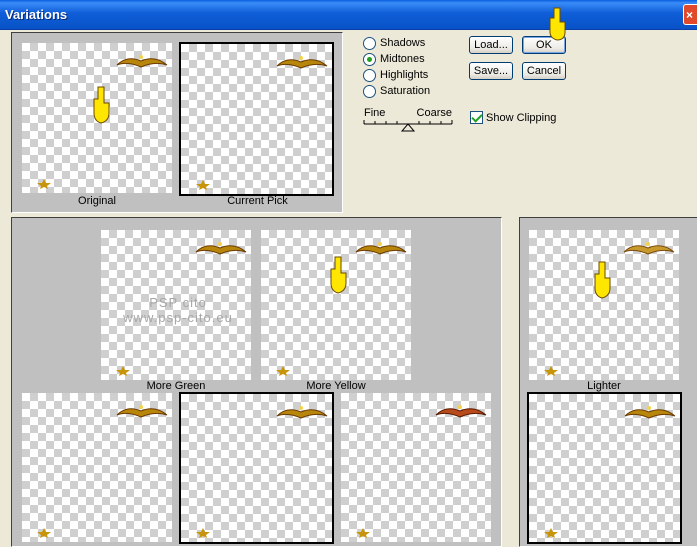 The height and width of the screenshot is (547, 697). I want to click on radio-shadows: Shadows, so click(394, 43).